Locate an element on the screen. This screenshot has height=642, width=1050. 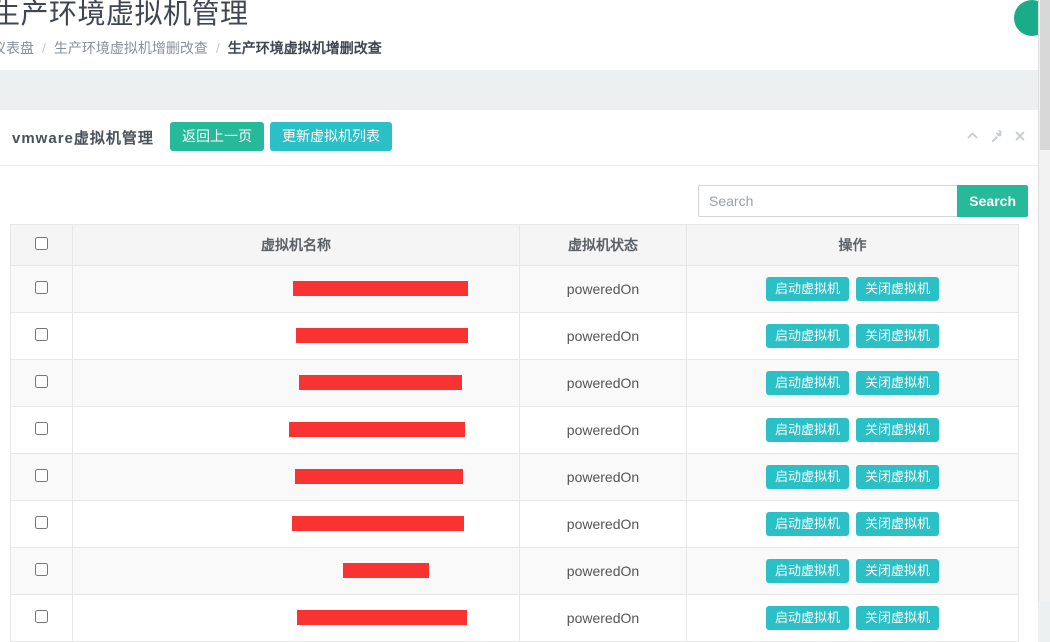
refresh-vm-list-button: 更新虚拟机列表 is located at coordinates (331, 137).